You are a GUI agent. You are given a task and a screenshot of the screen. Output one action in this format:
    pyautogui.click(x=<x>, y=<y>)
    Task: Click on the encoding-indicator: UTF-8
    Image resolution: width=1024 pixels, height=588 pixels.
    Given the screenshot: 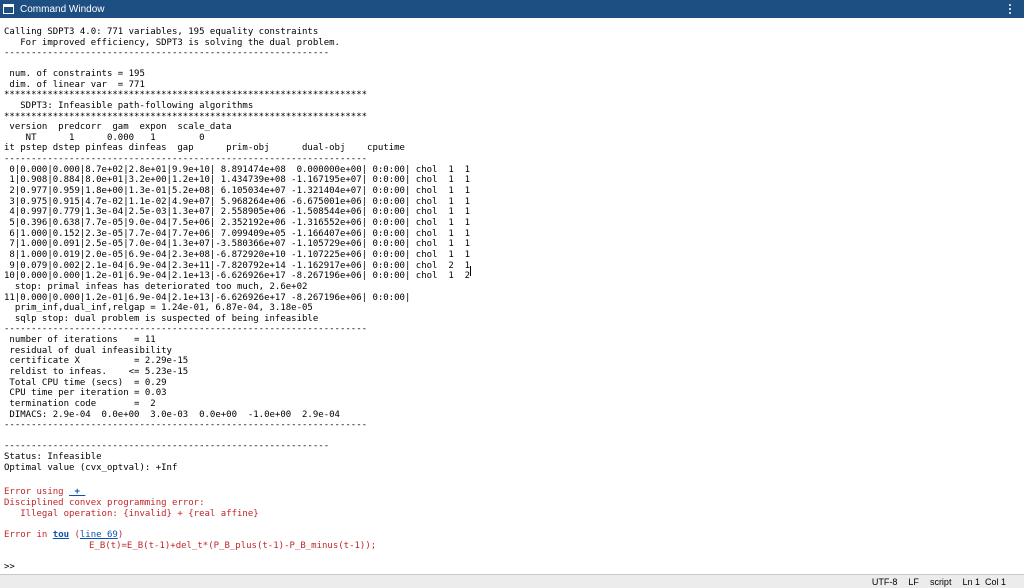 What is the action you would take?
    pyautogui.click(x=885, y=582)
    